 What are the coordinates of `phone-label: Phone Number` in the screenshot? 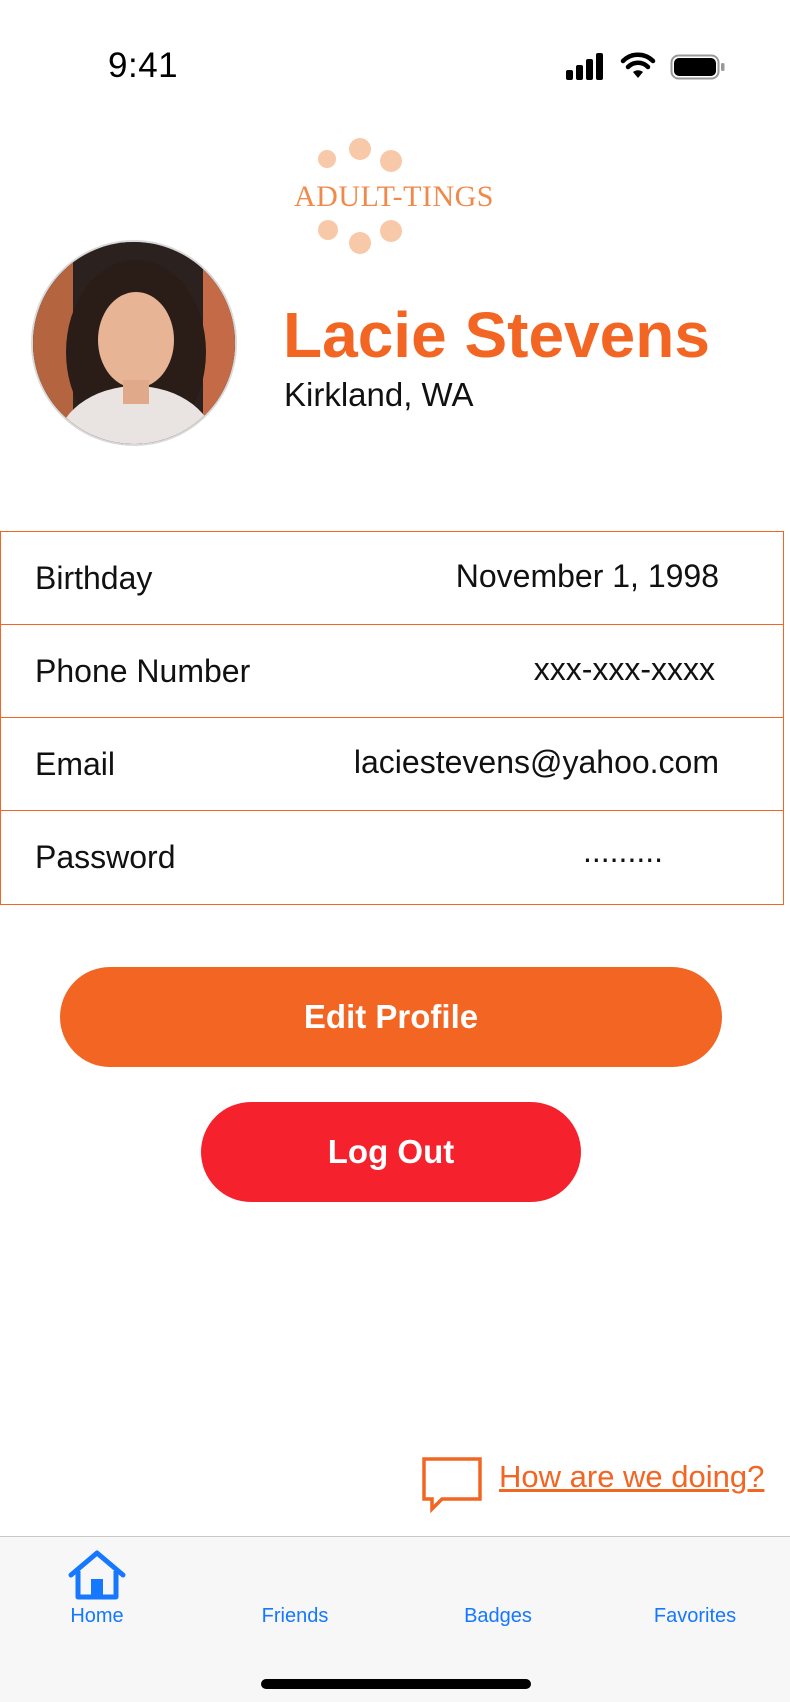 It's located at (143, 671).